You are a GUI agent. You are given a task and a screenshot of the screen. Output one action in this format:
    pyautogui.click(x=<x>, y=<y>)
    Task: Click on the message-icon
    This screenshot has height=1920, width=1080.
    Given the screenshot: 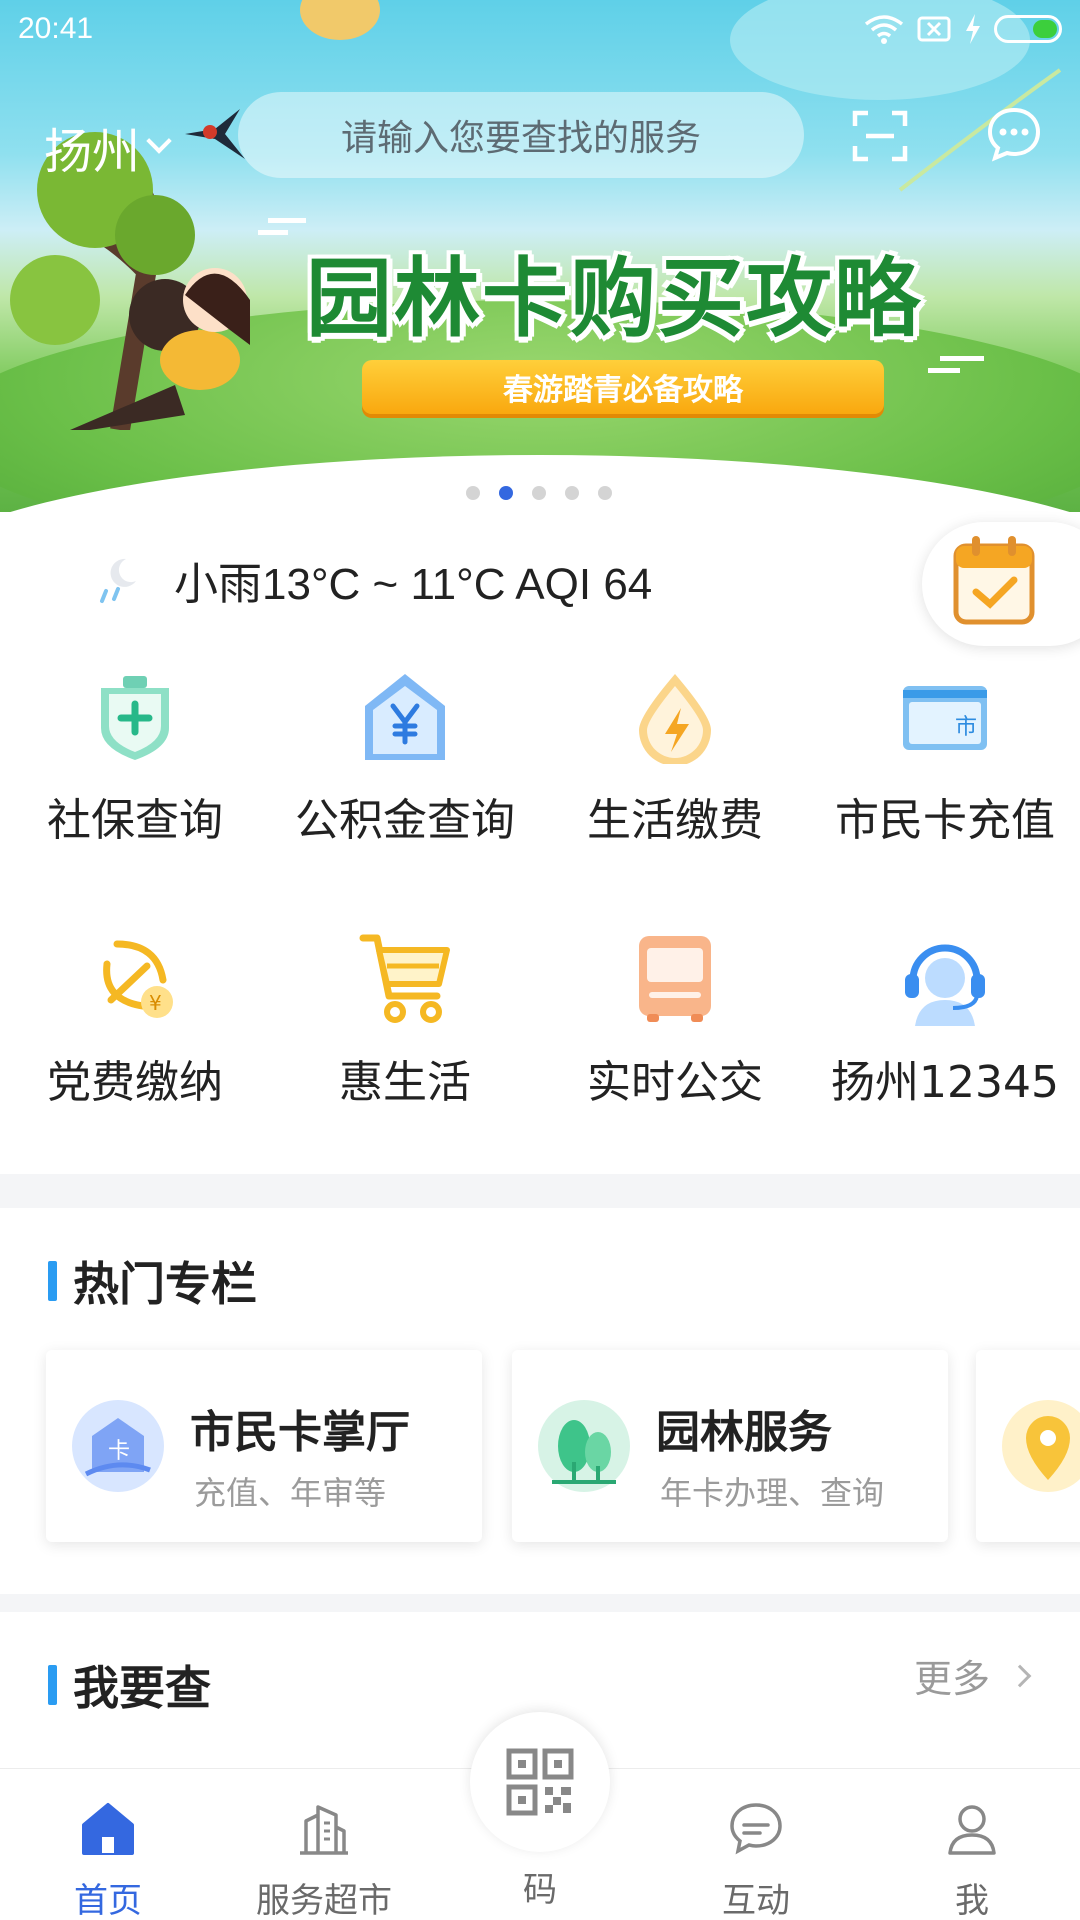 What is the action you would take?
    pyautogui.click(x=1014, y=134)
    